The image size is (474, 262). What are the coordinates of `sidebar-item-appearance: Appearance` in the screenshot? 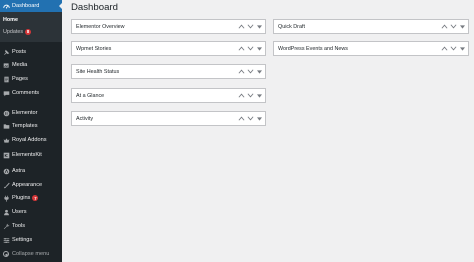 It's located at (31, 185).